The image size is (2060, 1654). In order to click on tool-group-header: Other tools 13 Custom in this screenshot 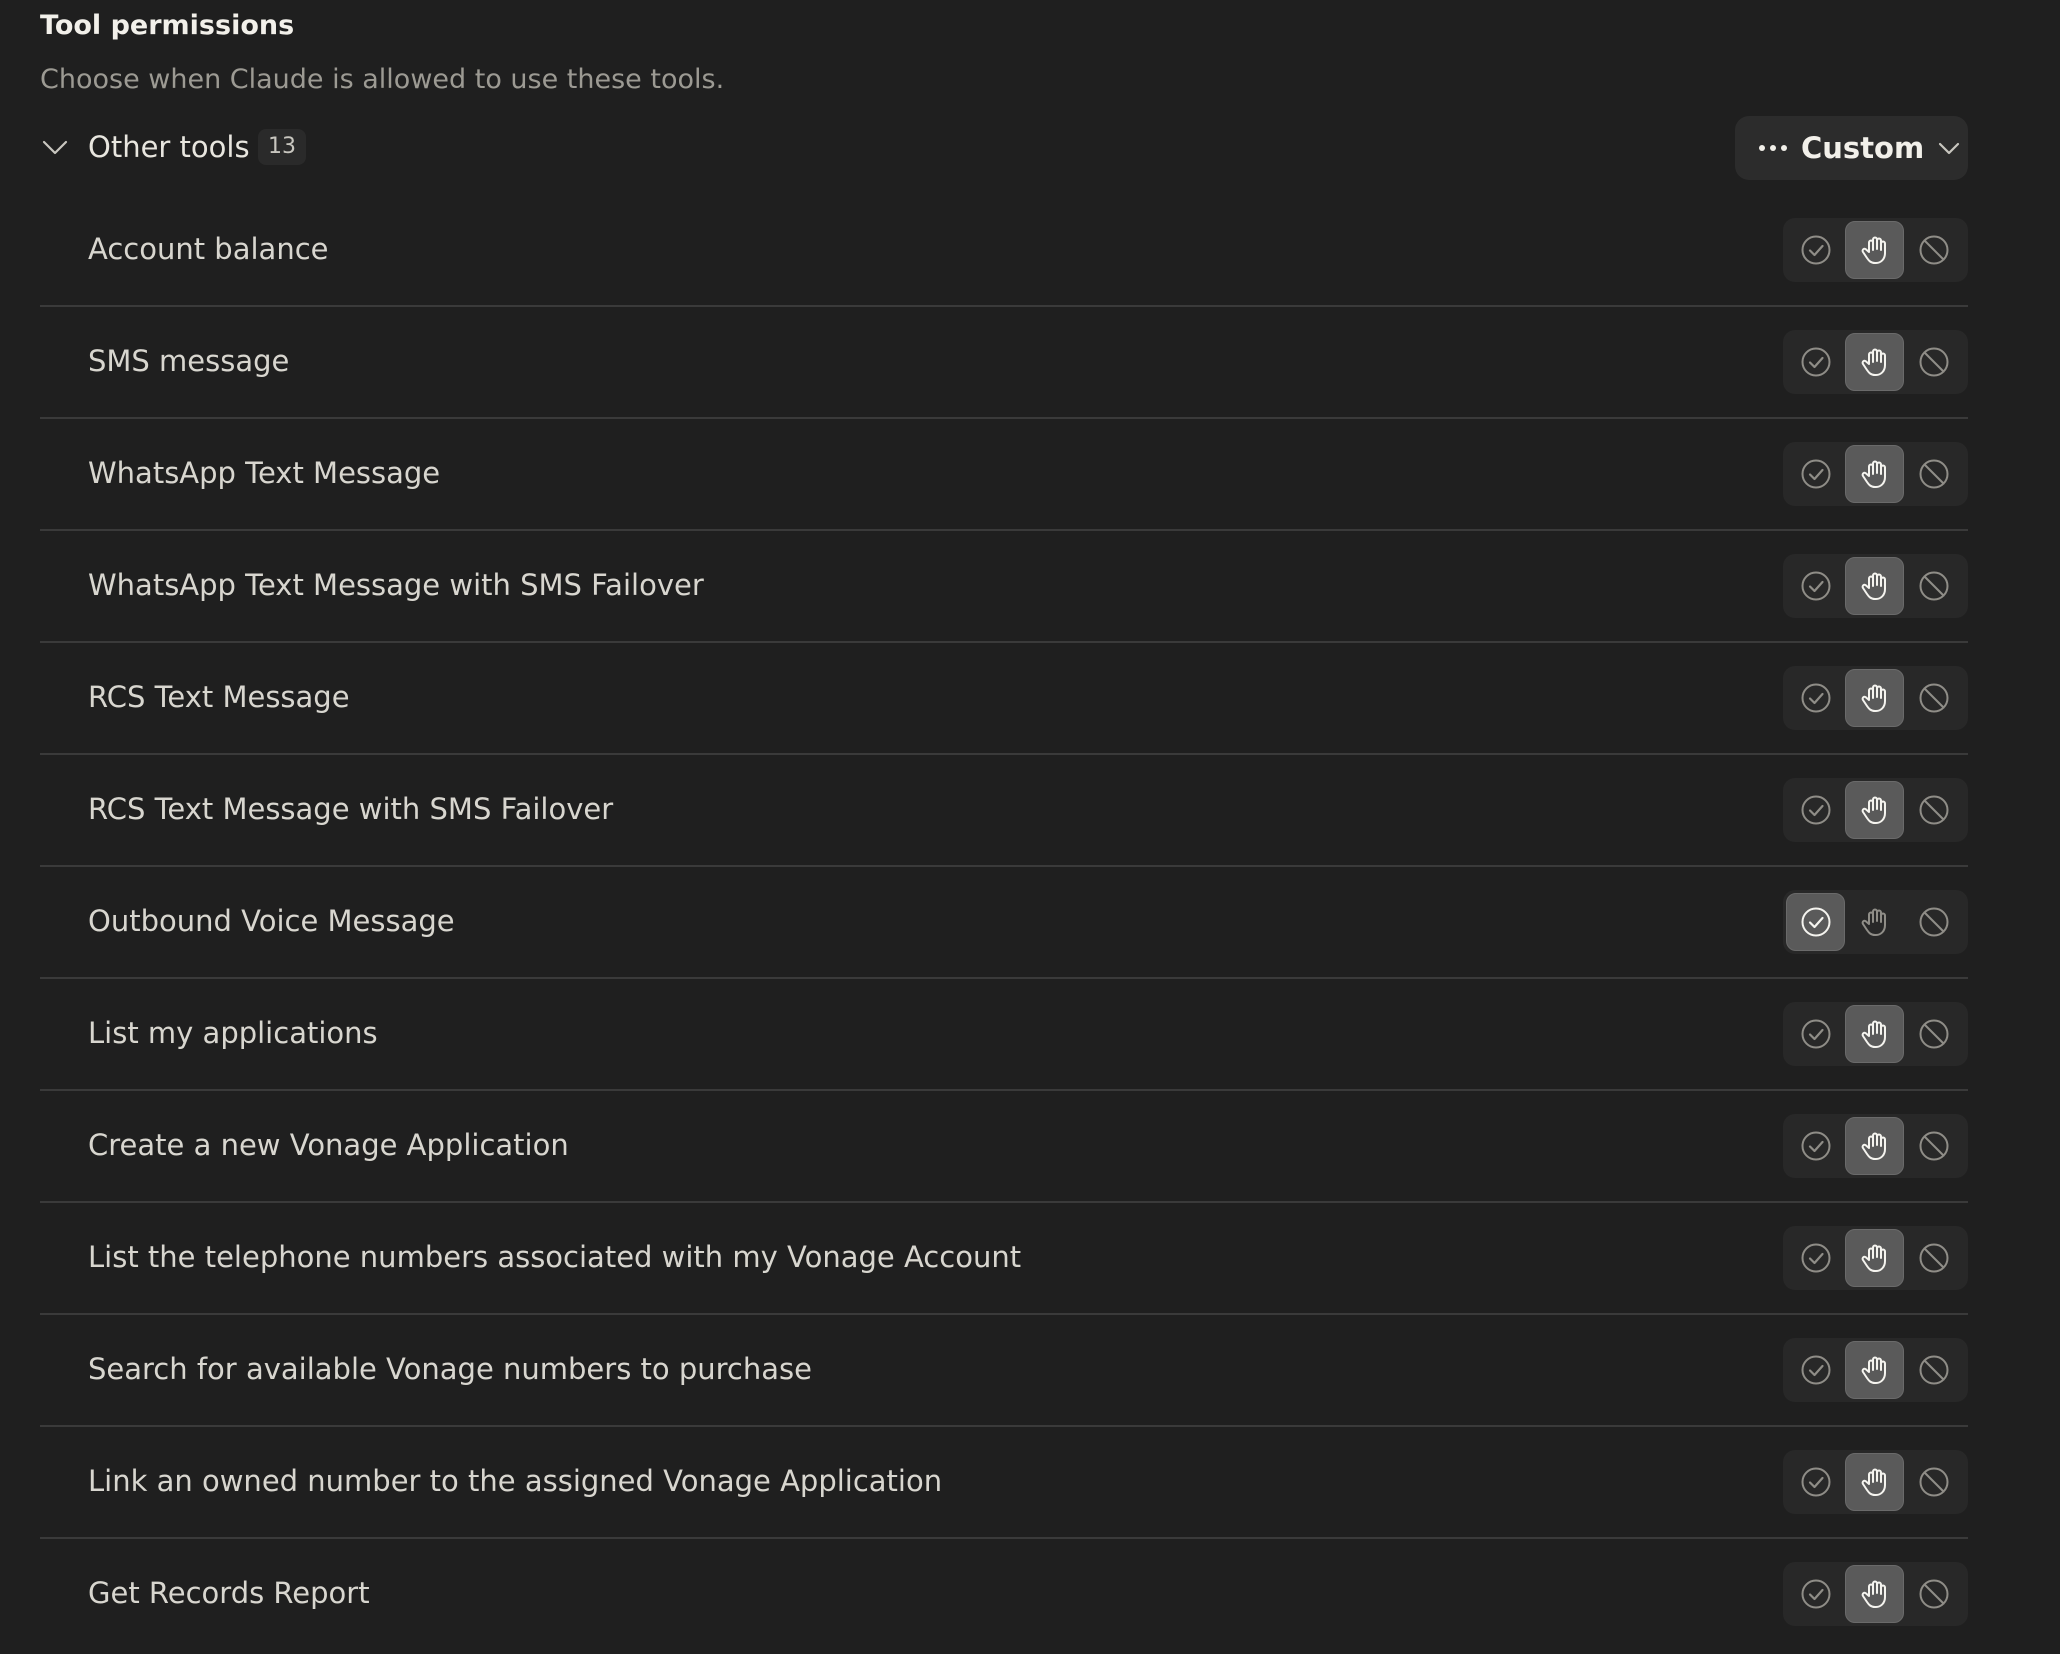, I will do `click(1004, 148)`.